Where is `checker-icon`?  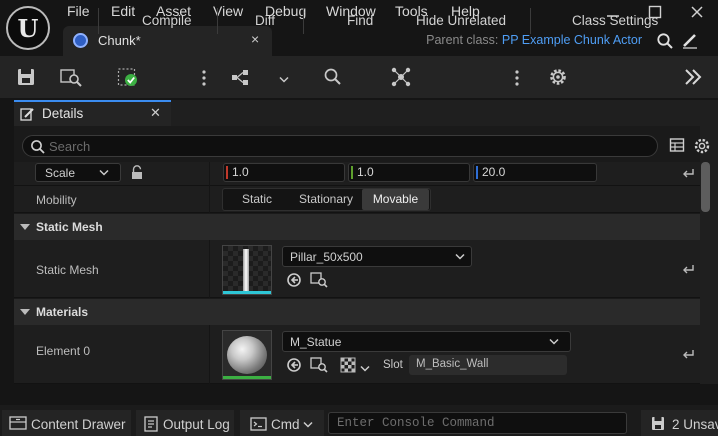
checker-icon is located at coordinates (348, 365).